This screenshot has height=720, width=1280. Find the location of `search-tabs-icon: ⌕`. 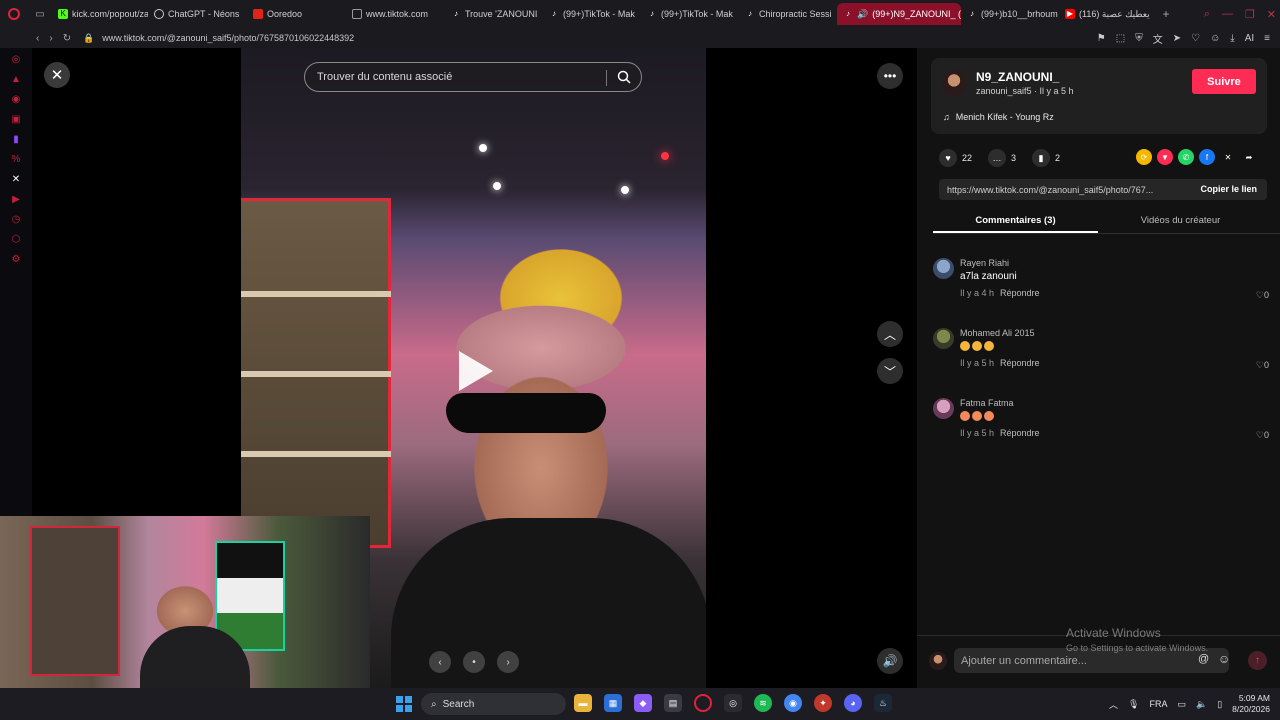

search-tabs-icon: ⌕ is located at coordinates (1207, 14).